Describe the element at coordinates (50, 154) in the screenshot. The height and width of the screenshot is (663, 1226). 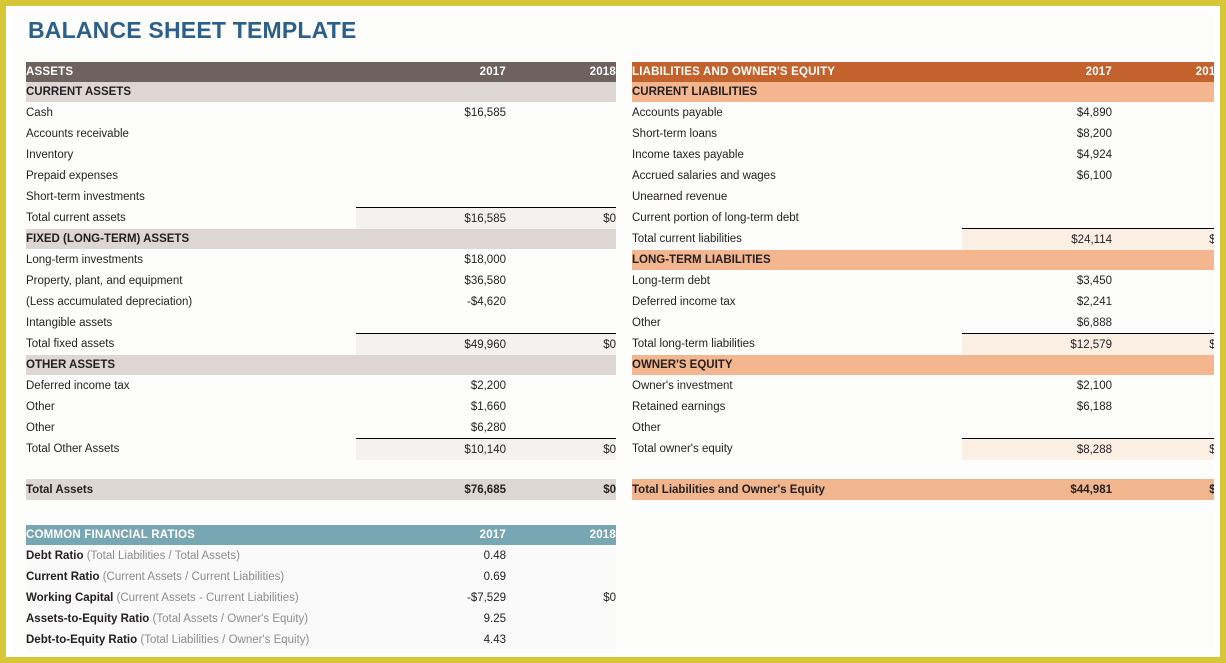
I see `row-label: Inventory` at that location.